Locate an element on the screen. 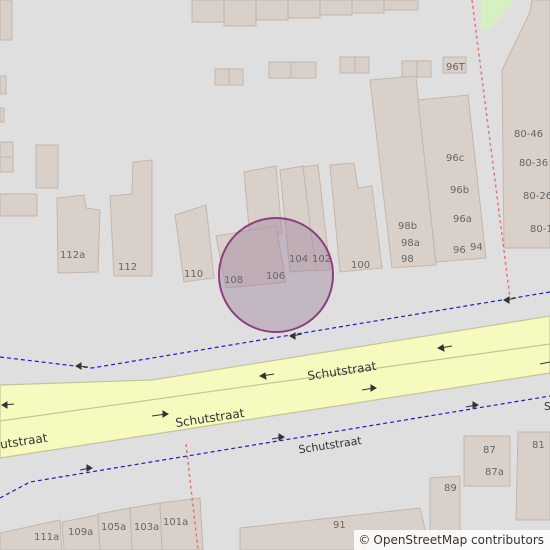  house-number: 98b is located at coordinates (407, 226).